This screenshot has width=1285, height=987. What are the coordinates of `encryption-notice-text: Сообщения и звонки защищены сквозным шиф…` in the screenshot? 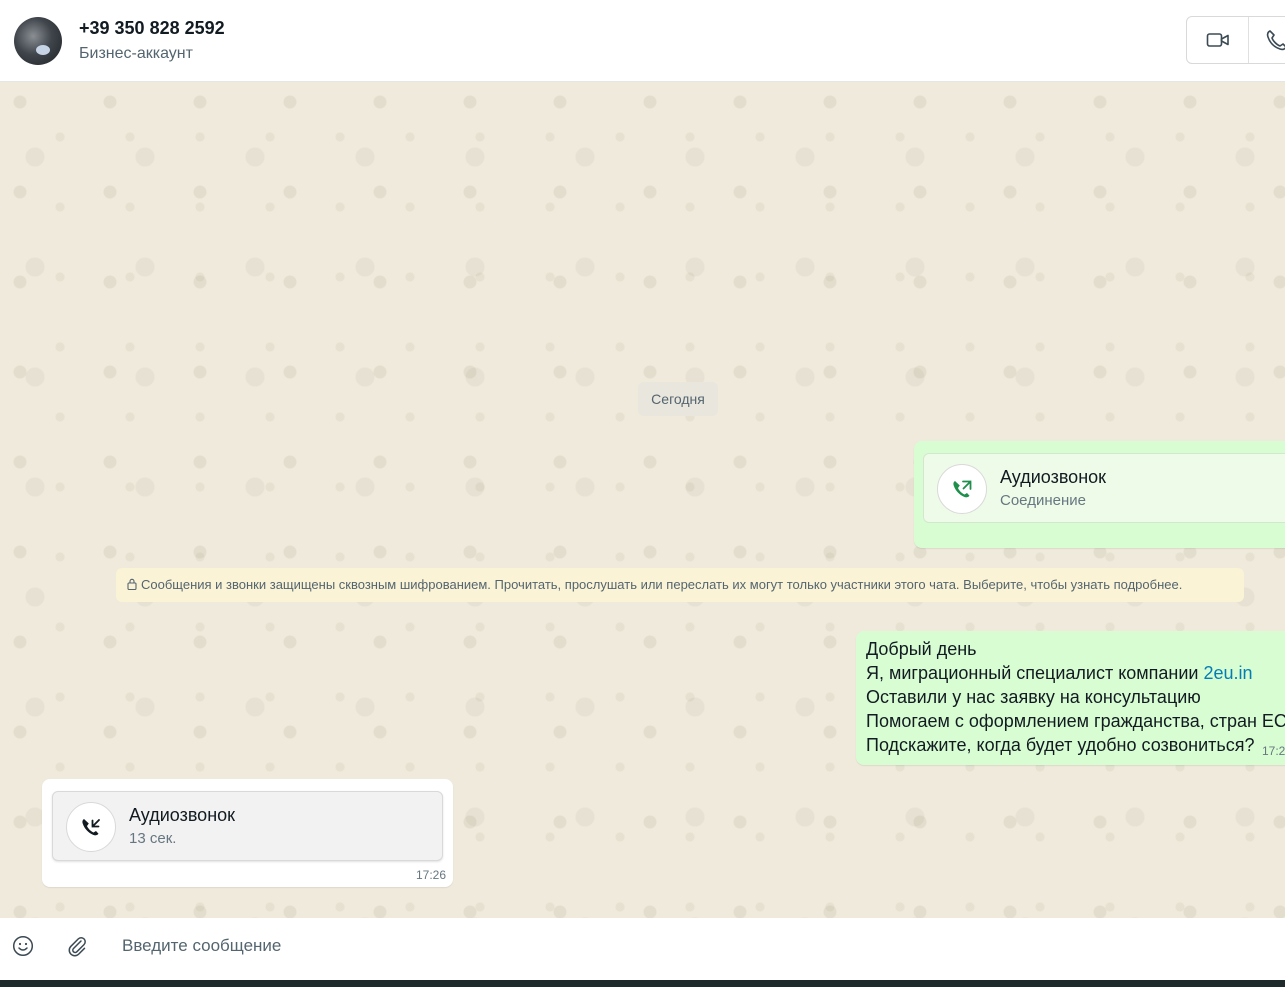 It's located at (662, 584).